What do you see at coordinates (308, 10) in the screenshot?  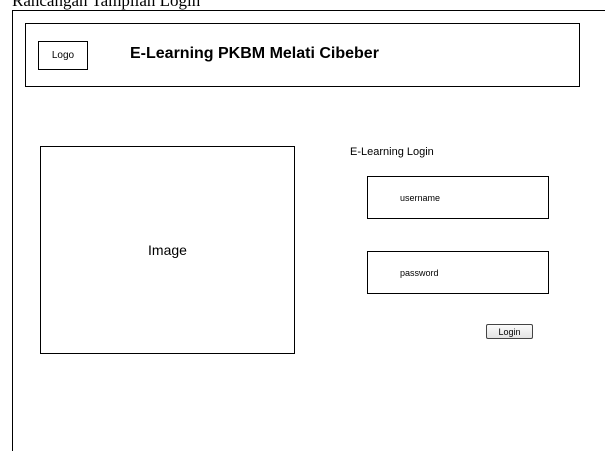 I see `frame-top-border` at bounding box center [308, 10].